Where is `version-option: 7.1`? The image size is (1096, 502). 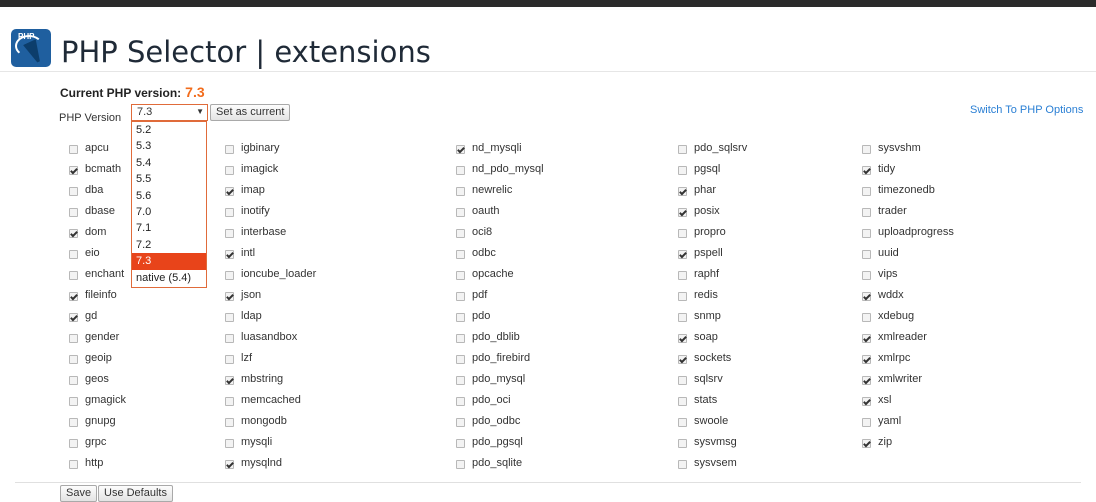 version-option: 7.1 is located at coordinates (169, 228).